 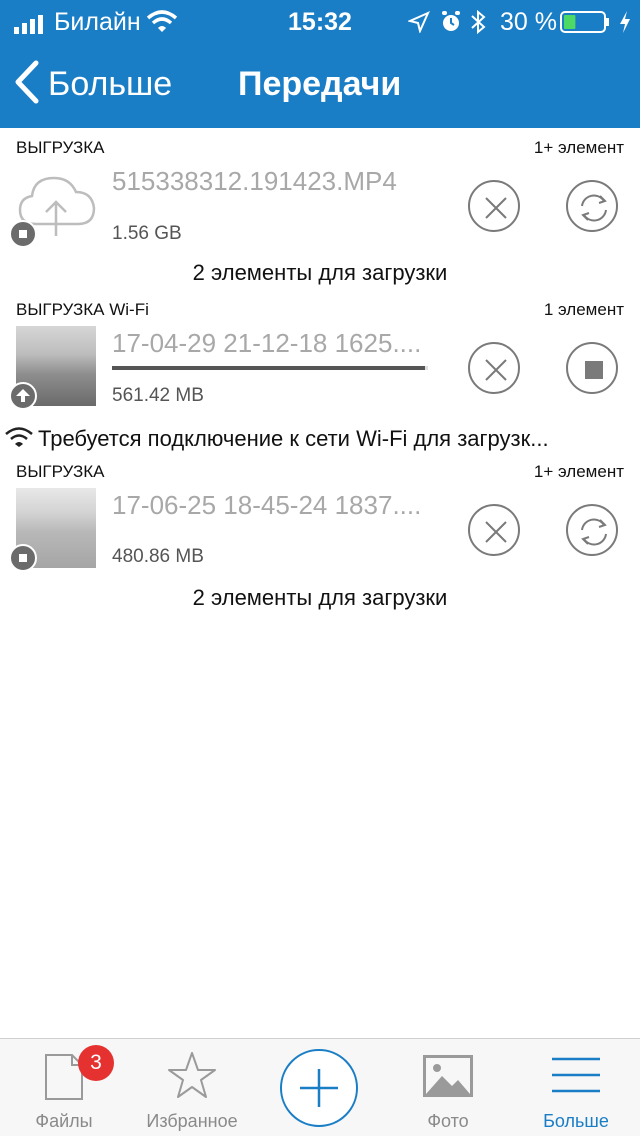 I want to click on add-button, so click(x=319, y=1088).